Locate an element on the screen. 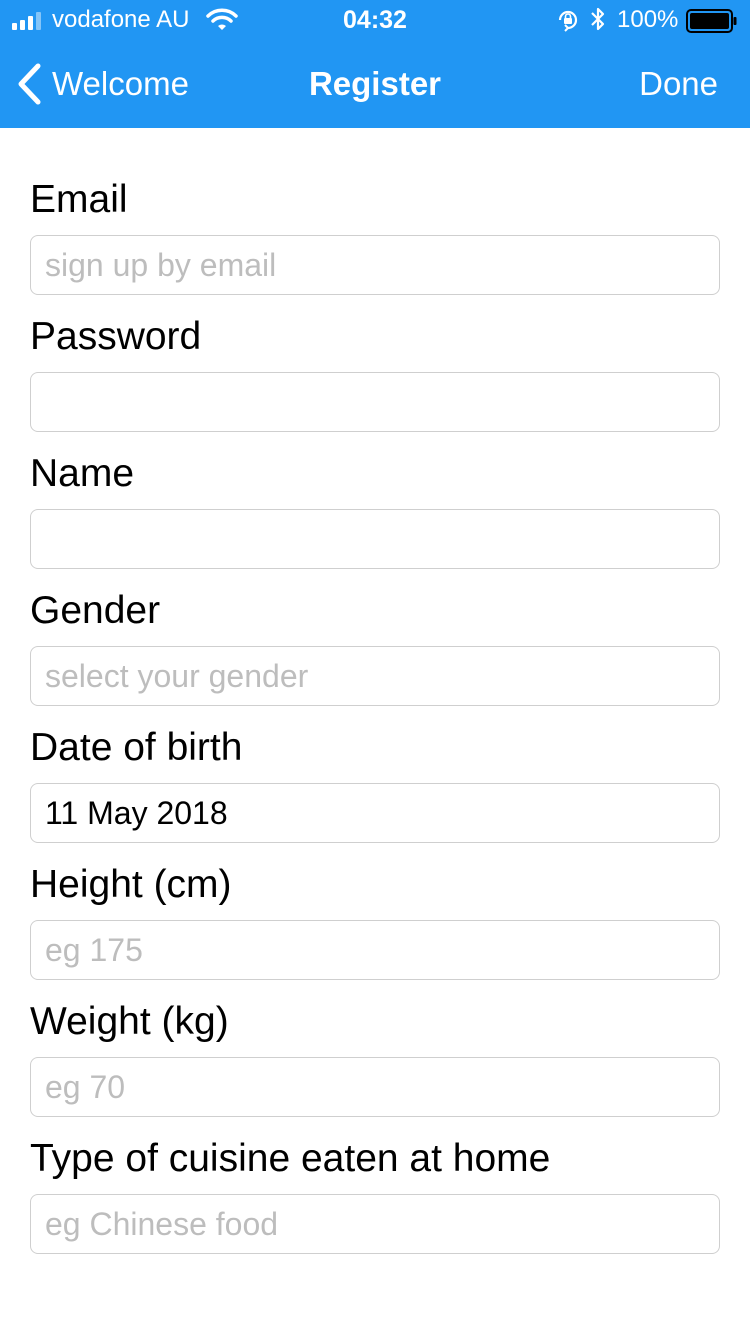 The height and width of the screenshot is (1334, 750). email-input is located at coordinates (375, 265).